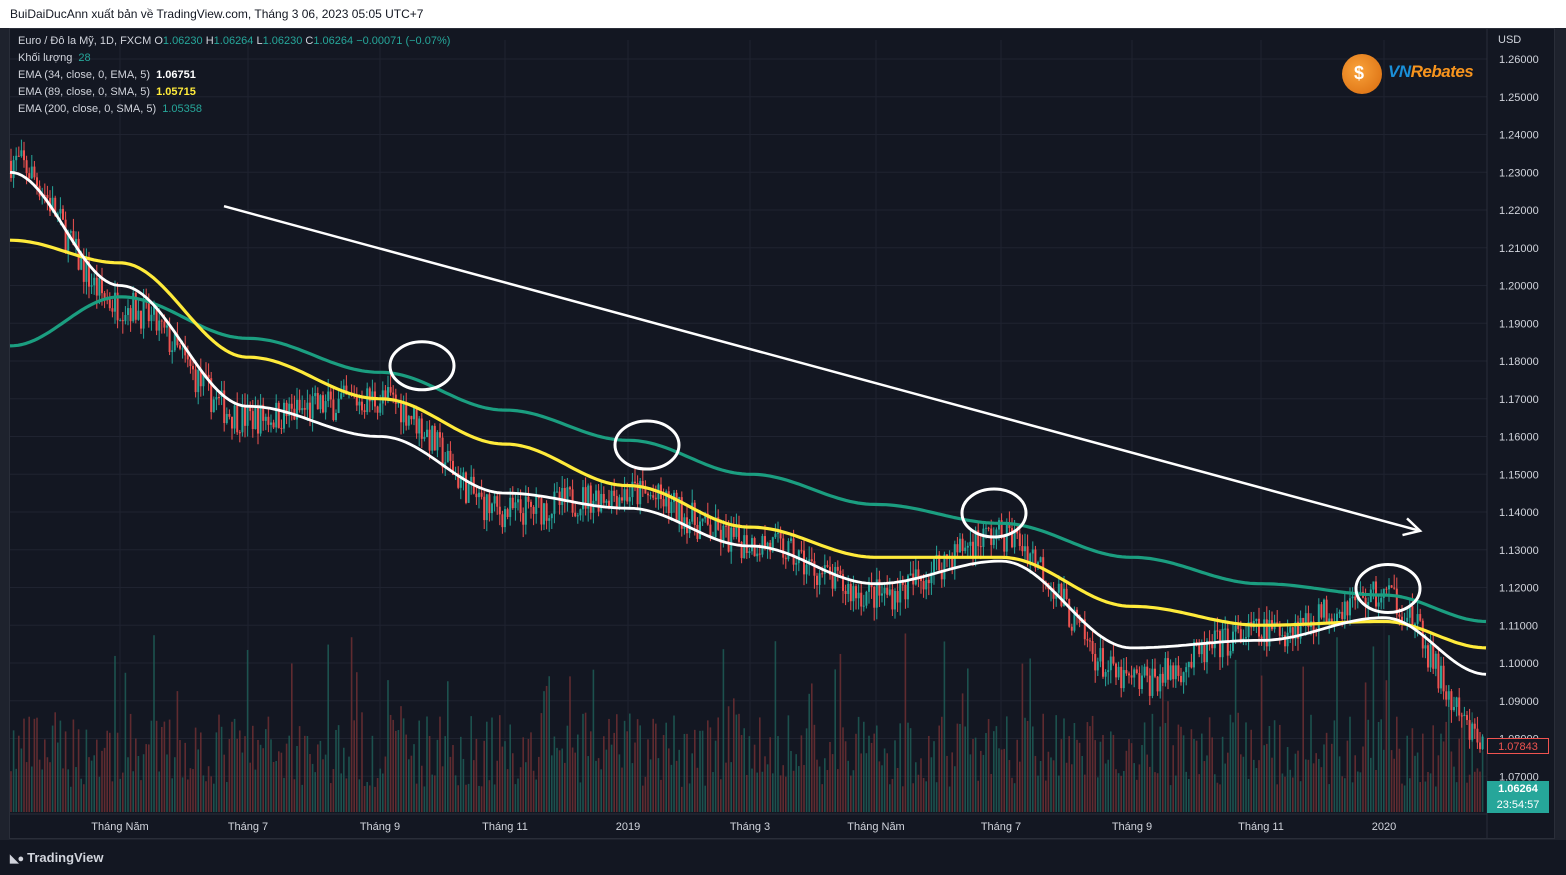 The height and width of the screenshot is (875, 1566). What do you see at coordinates (1519, 173) in the screenshot?
I see `price-tick-label: 1.23000` at bounding box center [1519, 173].